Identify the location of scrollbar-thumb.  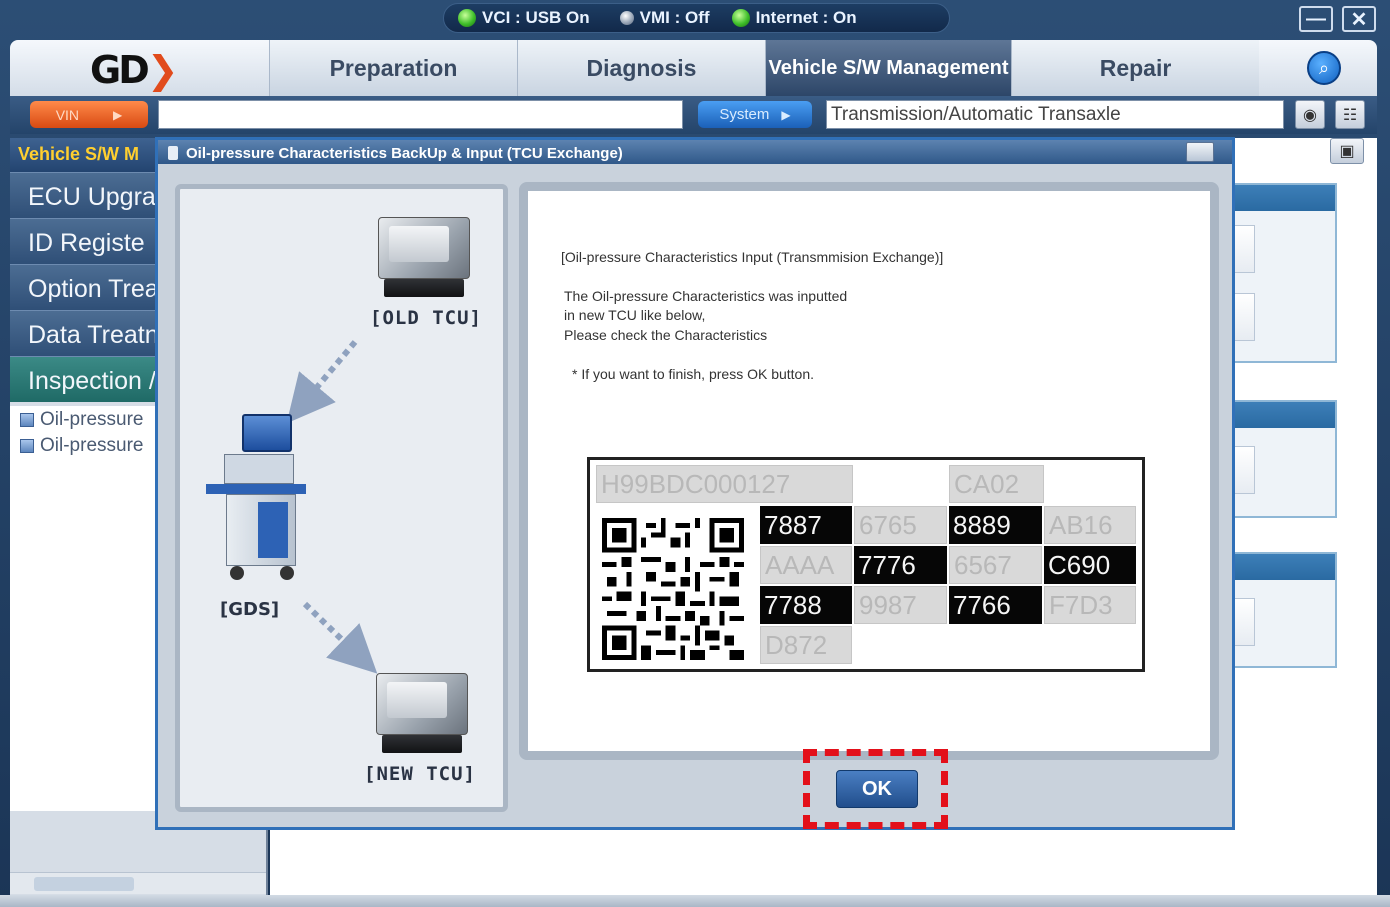
(84, 884).